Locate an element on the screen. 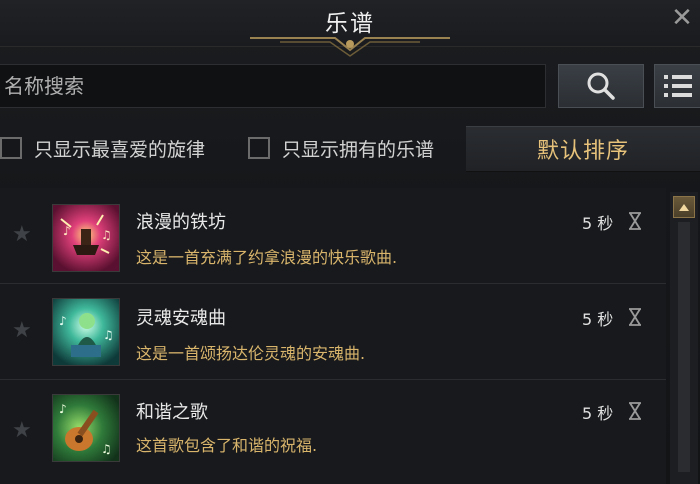  title-ornament-icon is located at coordinates (350, 47).